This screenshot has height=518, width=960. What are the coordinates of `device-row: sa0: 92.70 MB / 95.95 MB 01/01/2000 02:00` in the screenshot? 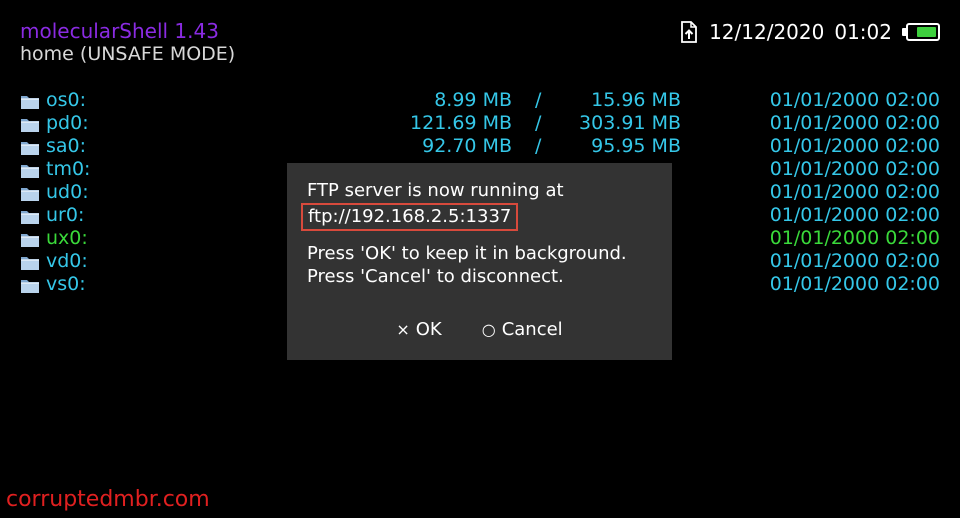 It's located at (480, 146).